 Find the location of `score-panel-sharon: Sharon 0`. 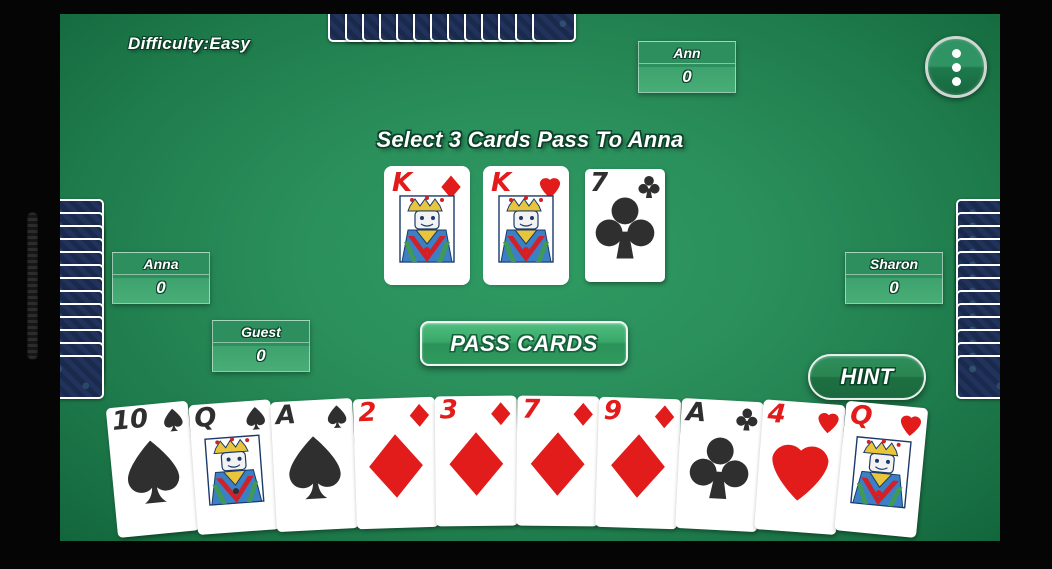

score-panel-sharon: Sharon 0 is located at coordinates (894, 278).